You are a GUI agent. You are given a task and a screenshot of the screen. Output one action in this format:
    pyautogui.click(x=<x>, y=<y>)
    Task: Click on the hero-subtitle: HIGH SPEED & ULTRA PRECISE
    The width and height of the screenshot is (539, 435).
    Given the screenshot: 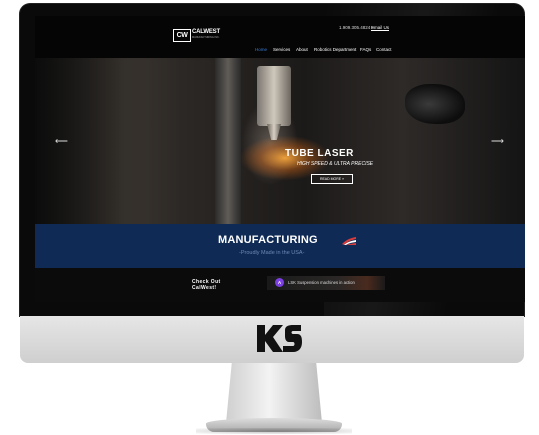 What is the action you would take?
    pyautogui.click(x=335, y=164)
    